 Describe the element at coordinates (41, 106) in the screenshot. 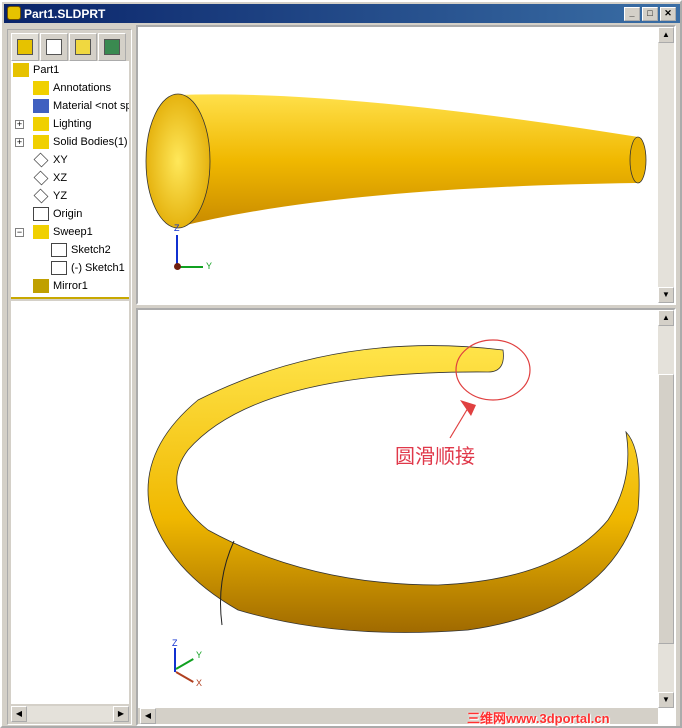

I see `material-icon` at that location.